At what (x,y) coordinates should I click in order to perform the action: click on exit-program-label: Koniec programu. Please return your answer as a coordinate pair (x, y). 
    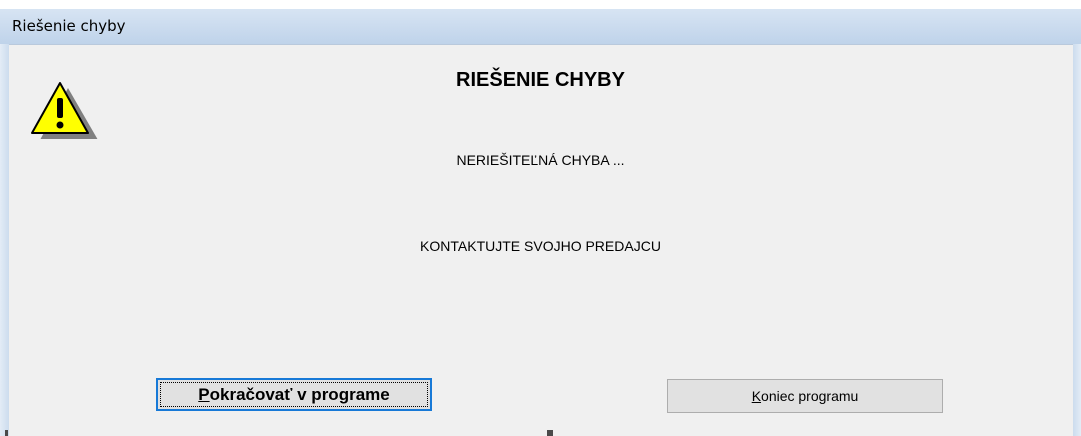
    Looking at the image, I should click on (805, 396).